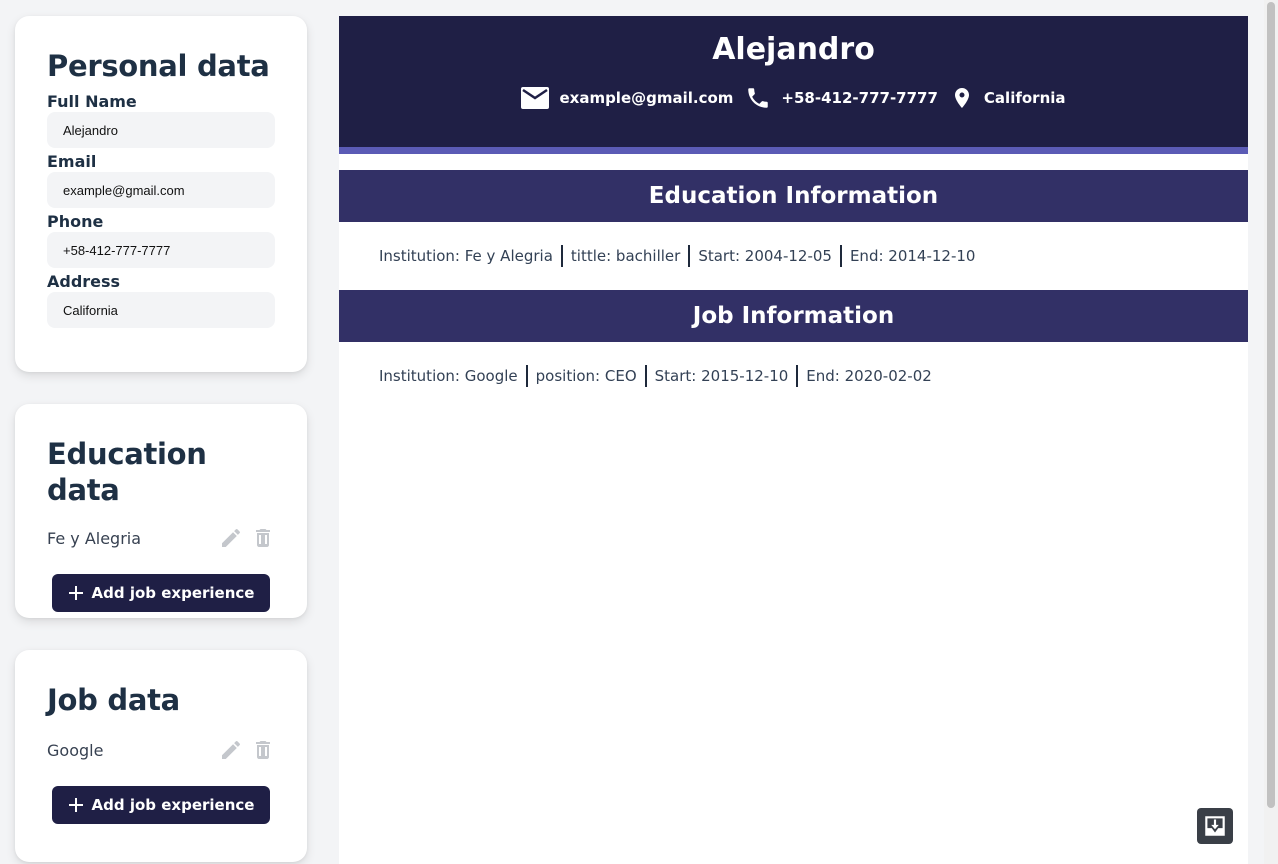 This screenshot has height=864, width=1278. Describe the element at coordinates (765, 256) in the screenshot. I see `education-start: Start: 2004-12-05` at that location.